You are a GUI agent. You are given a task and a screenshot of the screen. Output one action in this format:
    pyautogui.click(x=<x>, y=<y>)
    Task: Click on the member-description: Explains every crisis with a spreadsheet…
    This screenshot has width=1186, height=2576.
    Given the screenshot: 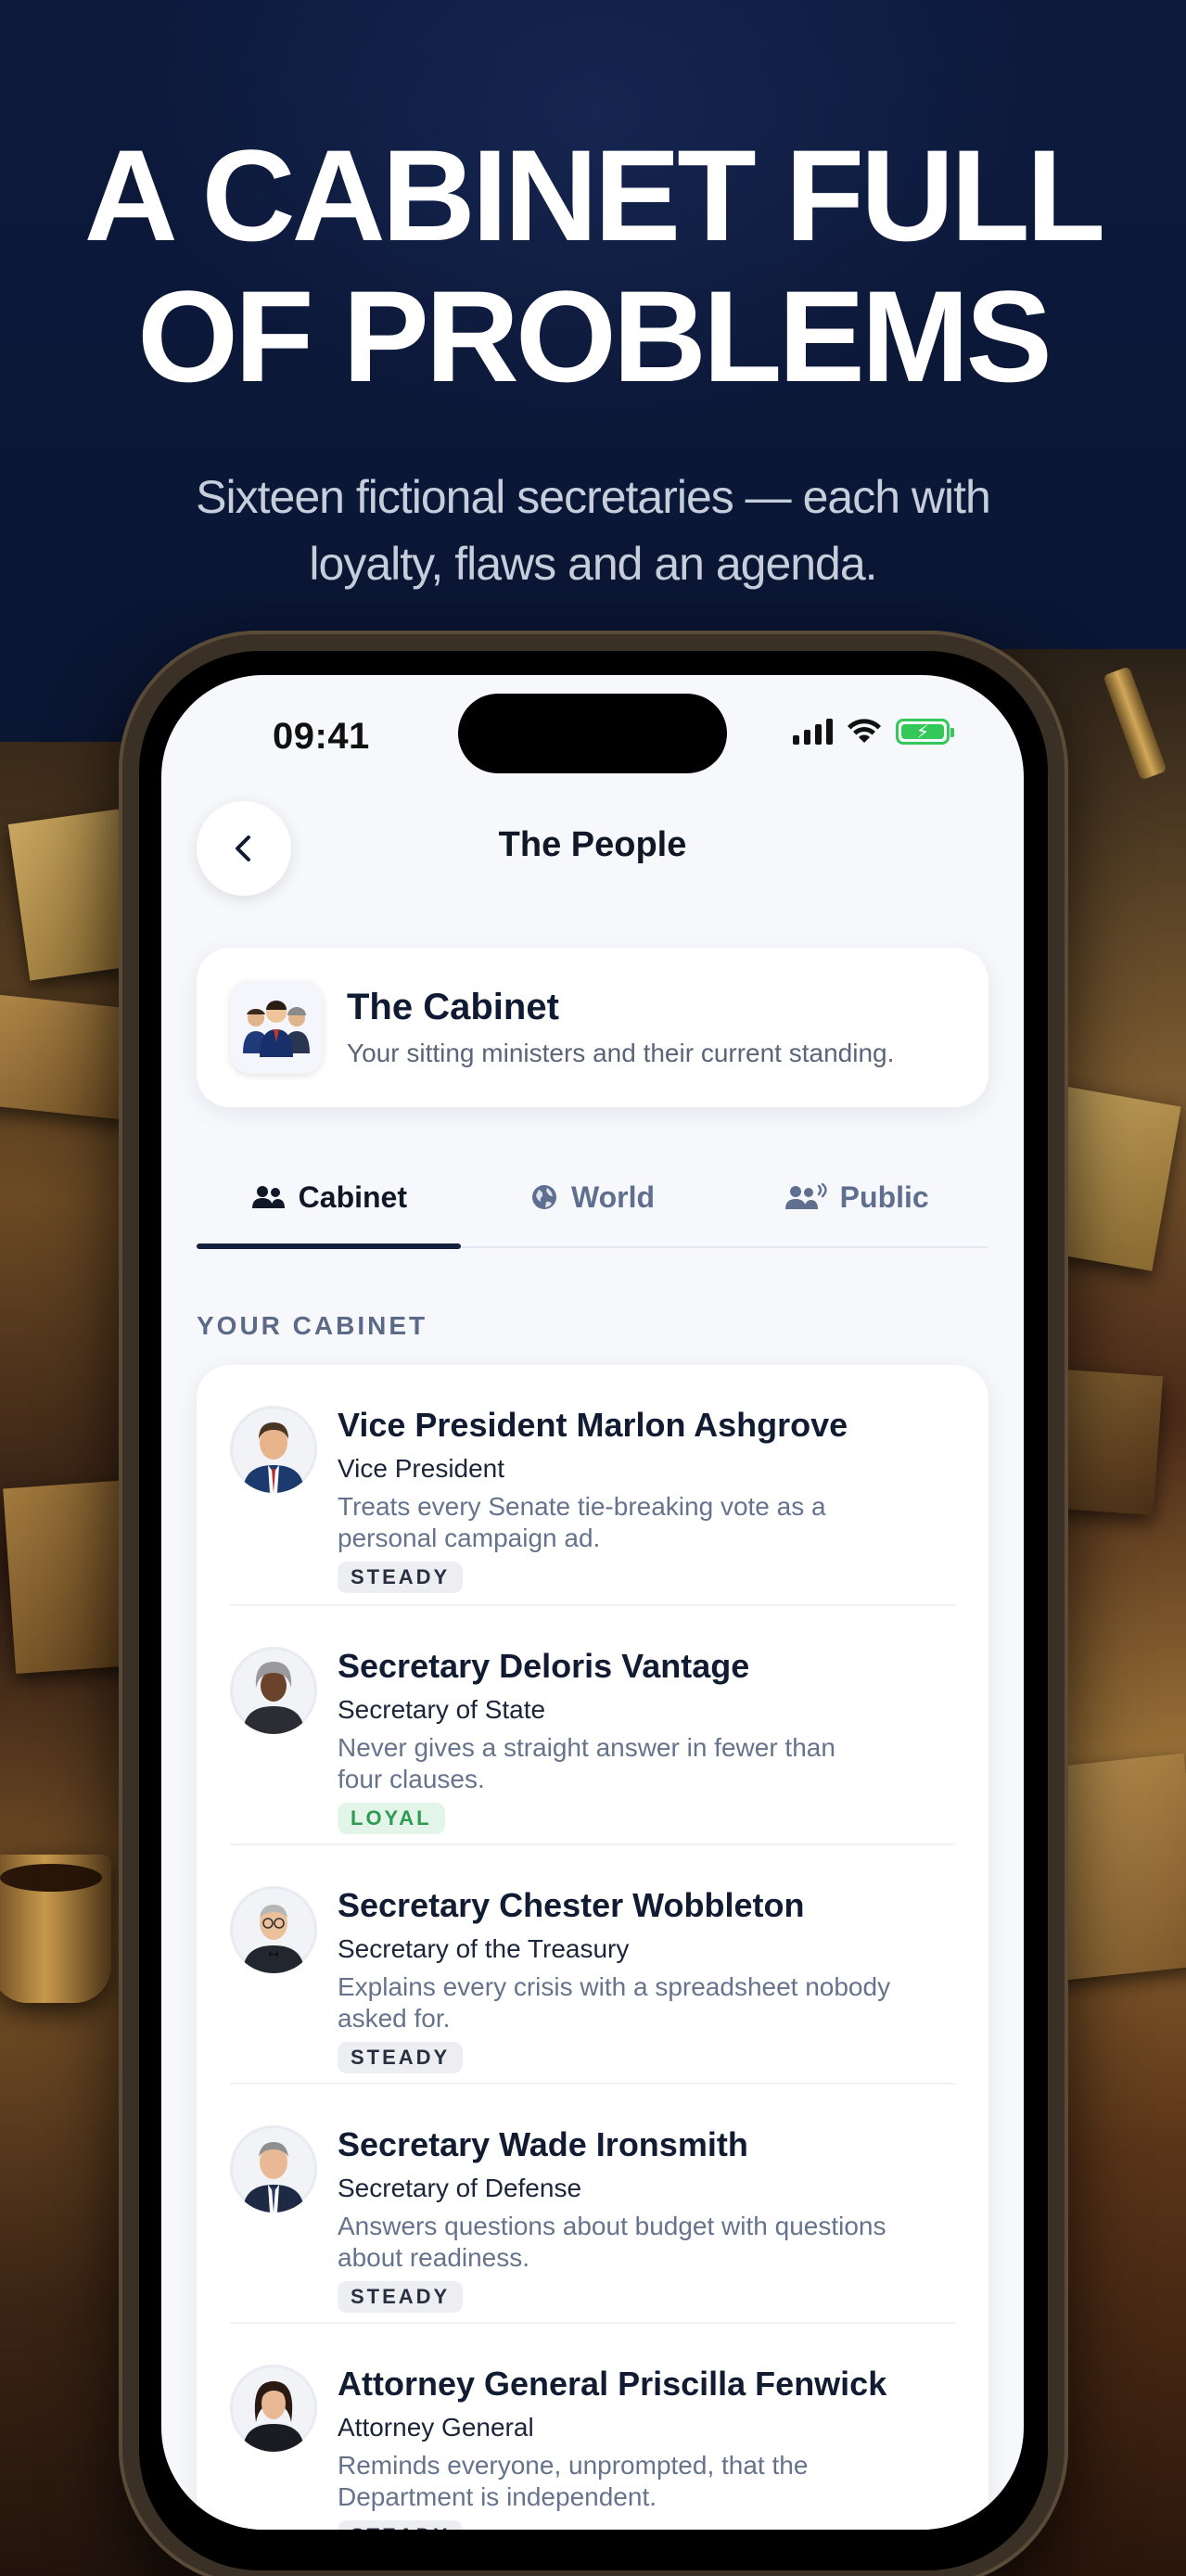 What is the action you would take?
    pyautogui.click(x=635, y=2003)
    